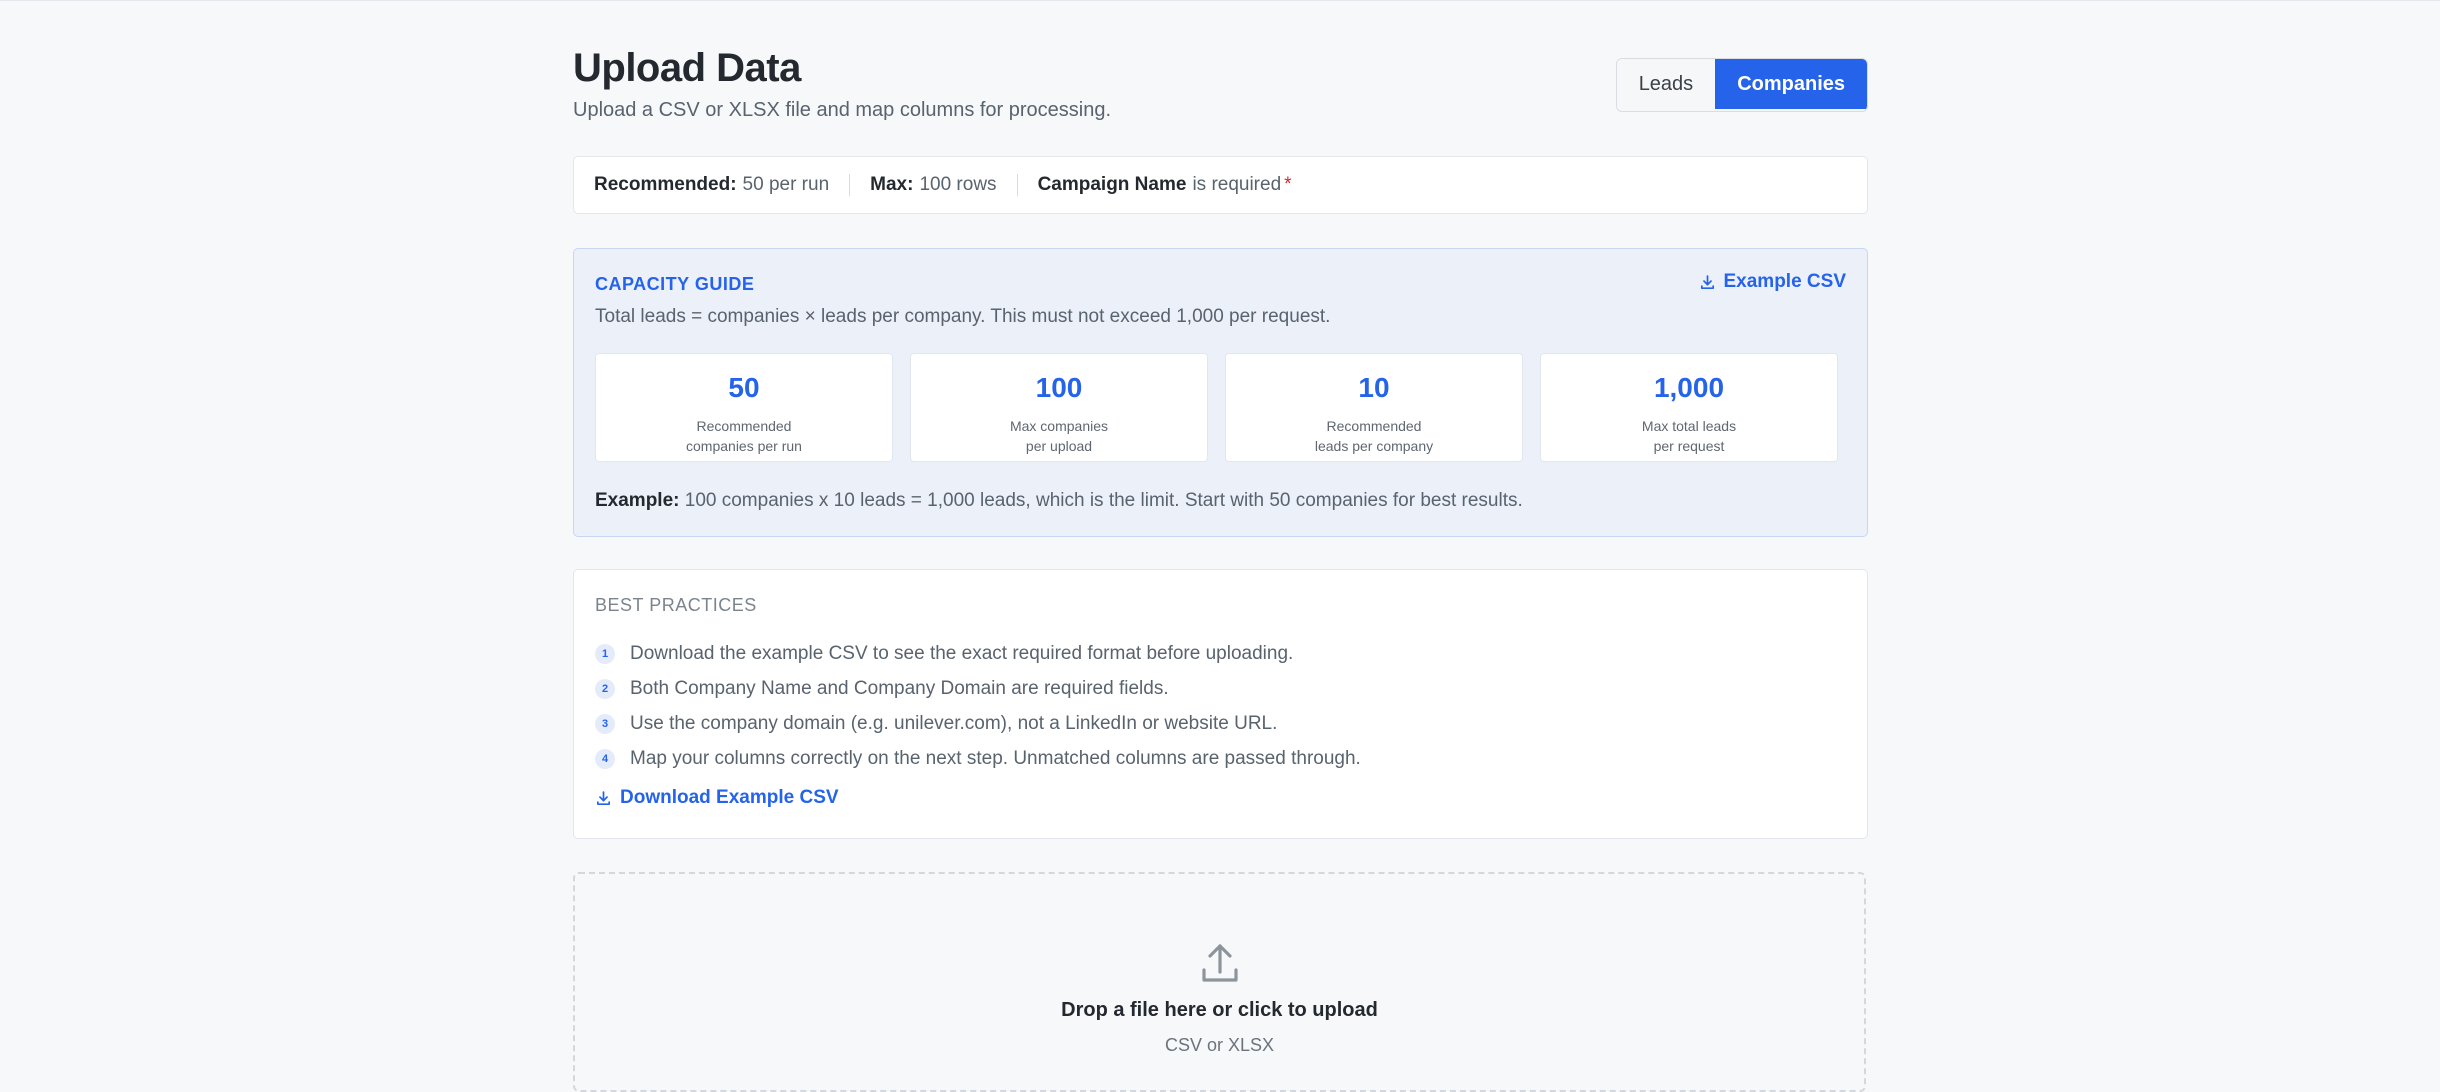 The height and width of the screenshot is (1092, 2440). Describe the element at coordinates (1689, 436) in the screenshot. I see `stat-label: Max total leads per request` at that location.